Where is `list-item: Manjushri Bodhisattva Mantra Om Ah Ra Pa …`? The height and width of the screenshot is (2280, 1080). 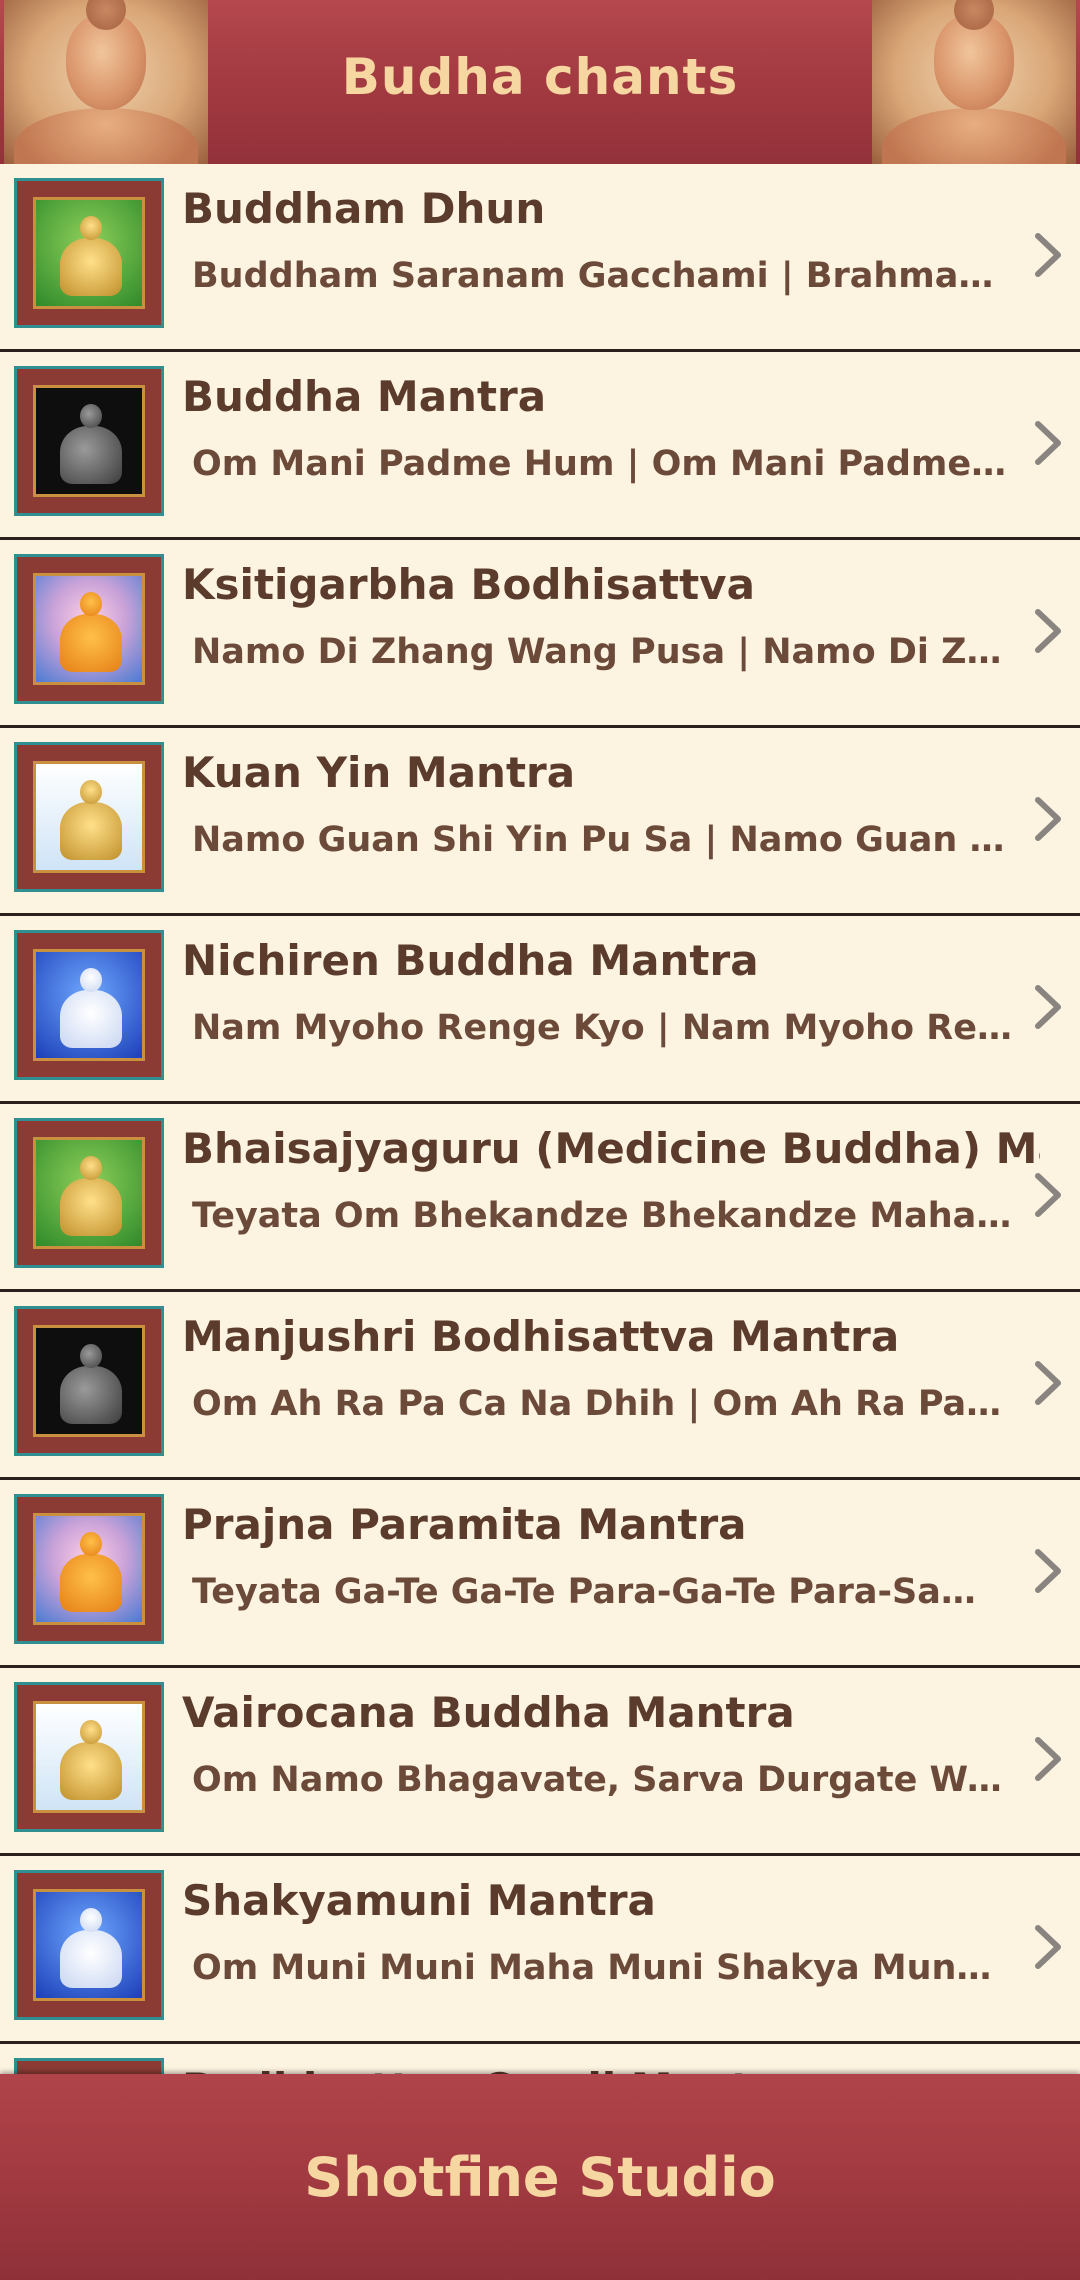 list-item: Manjushri Bodhisattva Mantra Om Ah Ra Pa … is located at coordinates (540, 1386).